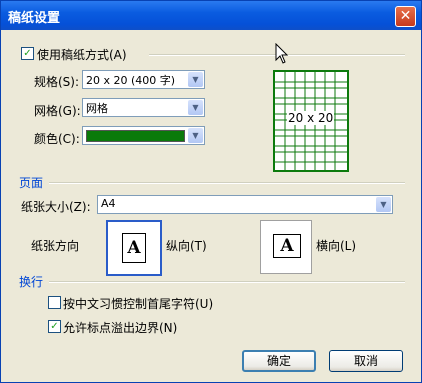 The image size is (422, 383). I want to click on grid-select: 网格 ▼, so click(143, 107).